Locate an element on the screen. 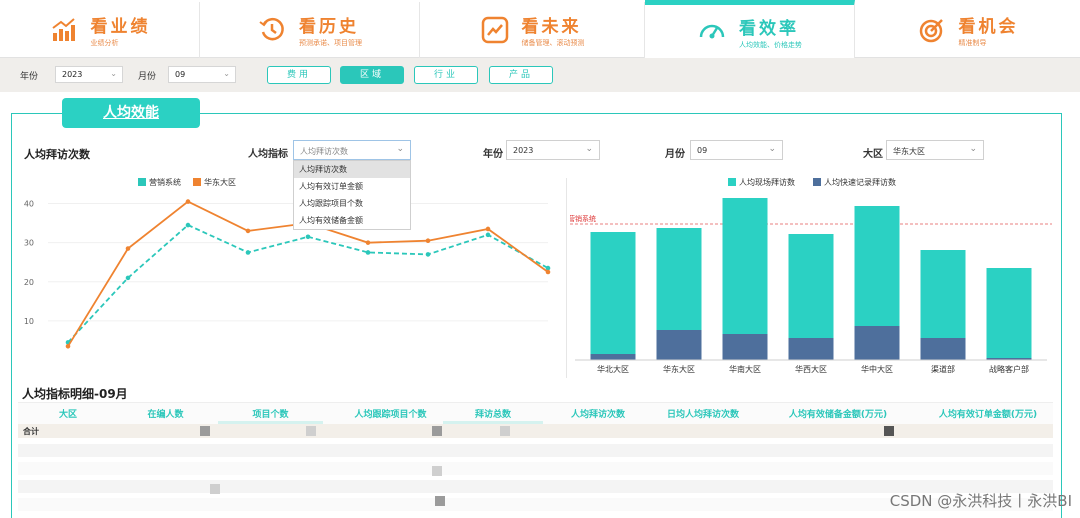 This screenshot has width=1080, height=518. column-header-text: 人均有效储备金额(万元) is located at coordinates (838, 415).